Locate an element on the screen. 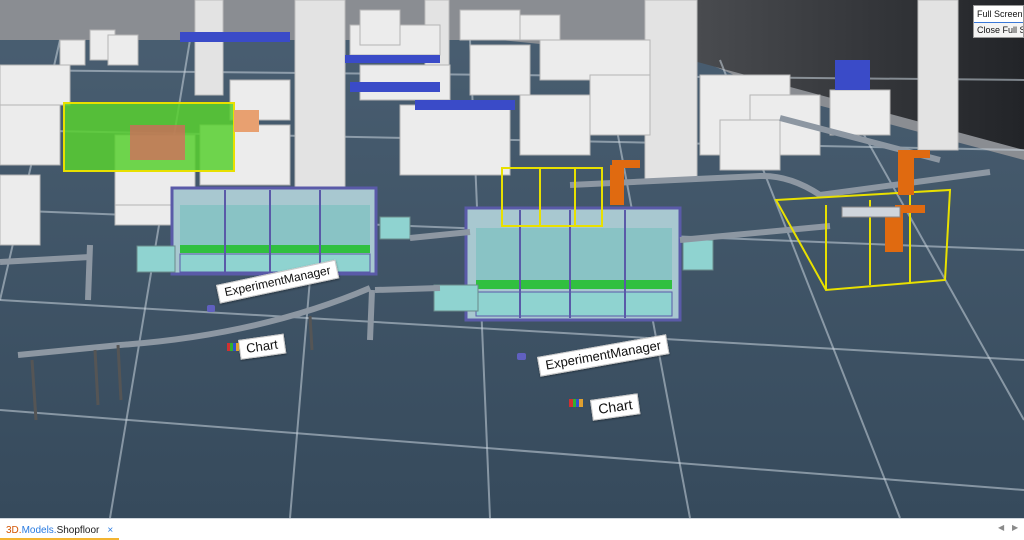  context-menu: Full Screen Close Full Screen is located at coordinates (998, 21).